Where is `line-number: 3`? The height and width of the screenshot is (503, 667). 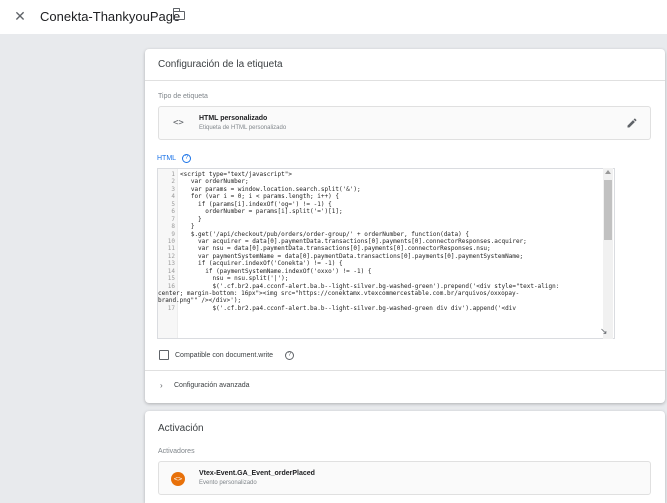 line-number: 3 is located at coordinates (173, 189).